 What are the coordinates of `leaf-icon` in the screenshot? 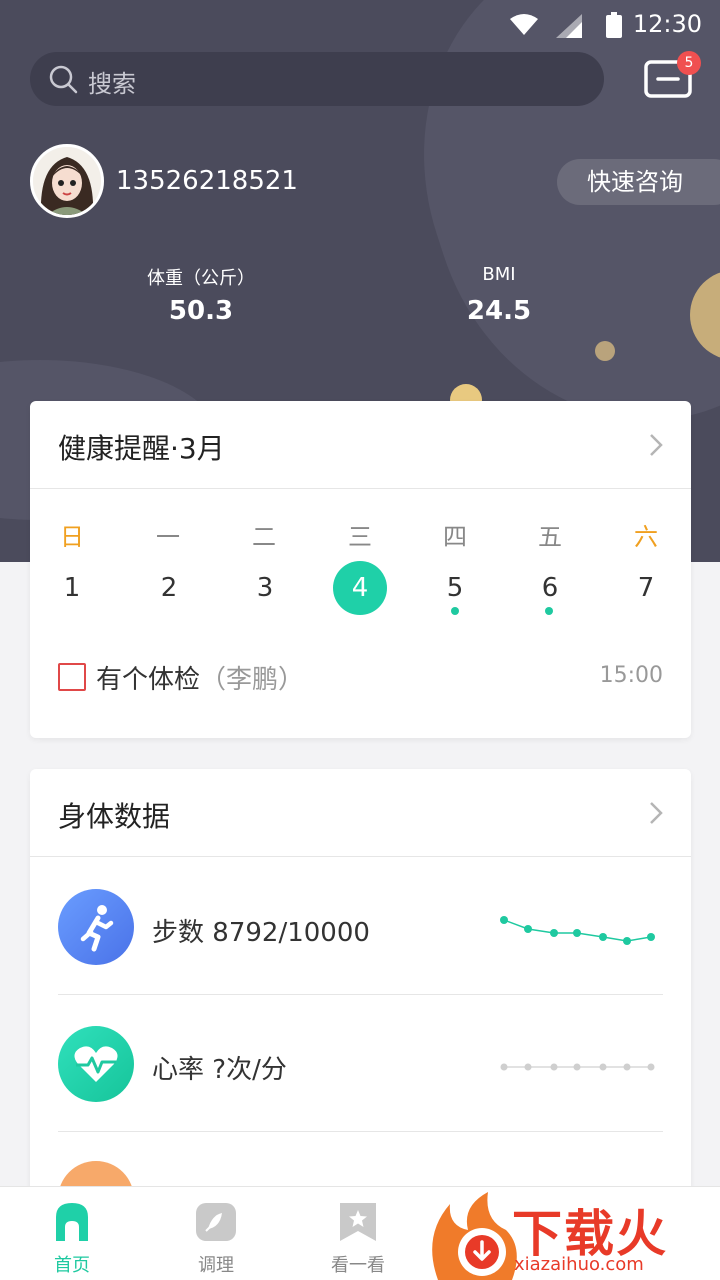 It's located at (216, 1222).